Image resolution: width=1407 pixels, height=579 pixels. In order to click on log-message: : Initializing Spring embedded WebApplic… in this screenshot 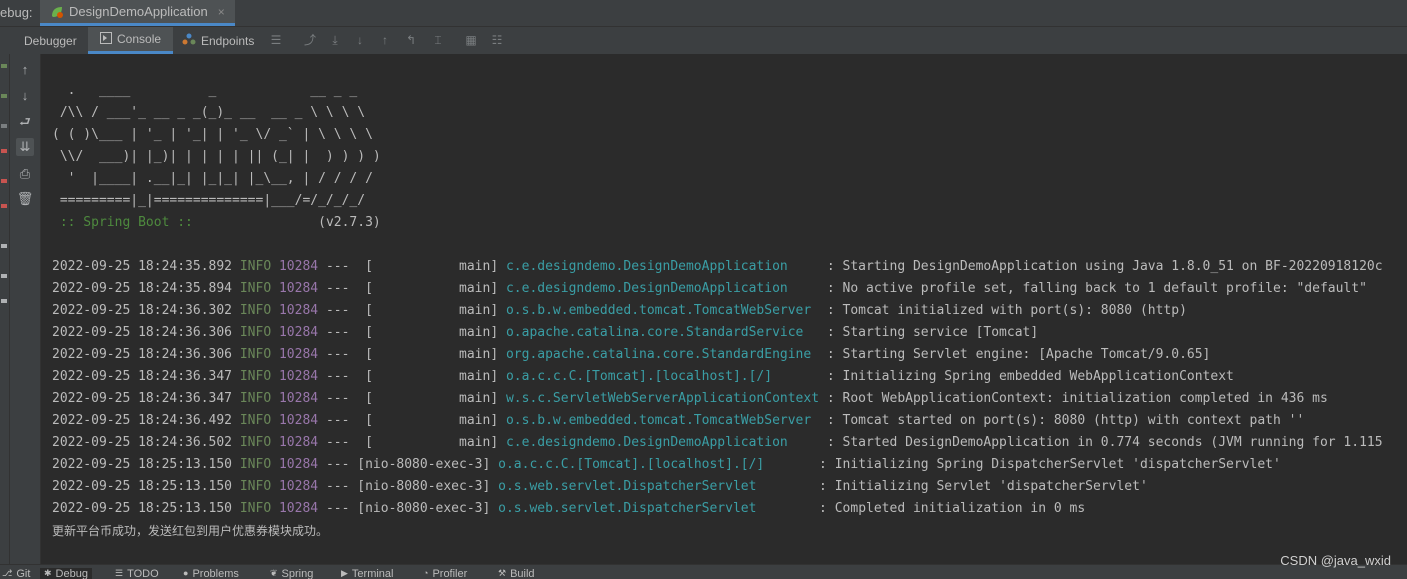, I will do `click(1026, 376)`.